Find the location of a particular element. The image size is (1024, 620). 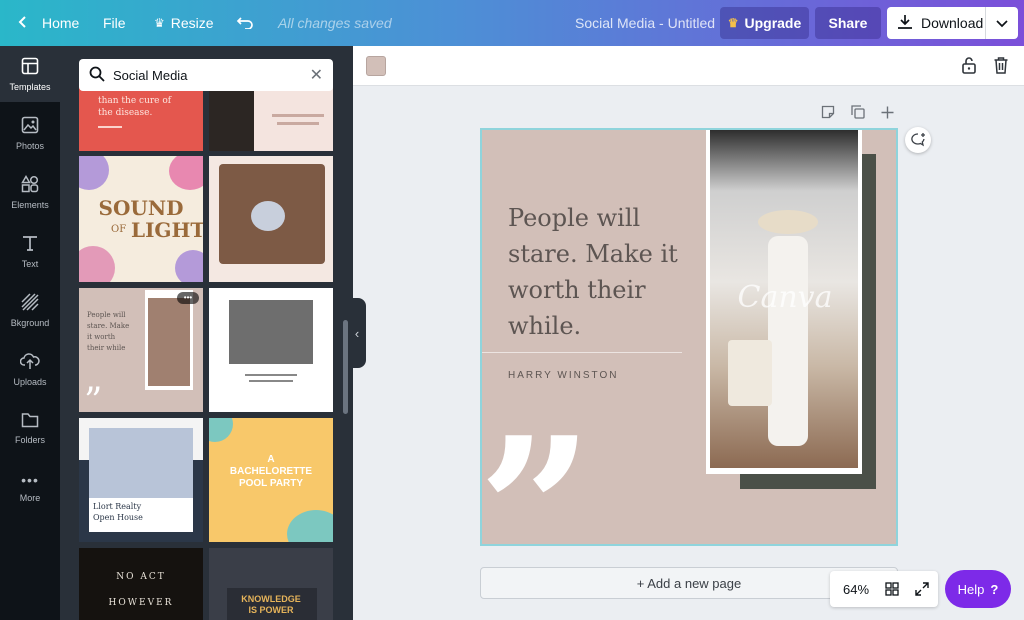

template-thumbnail: Llort Realty Open House is located at coordinates (141, 480).